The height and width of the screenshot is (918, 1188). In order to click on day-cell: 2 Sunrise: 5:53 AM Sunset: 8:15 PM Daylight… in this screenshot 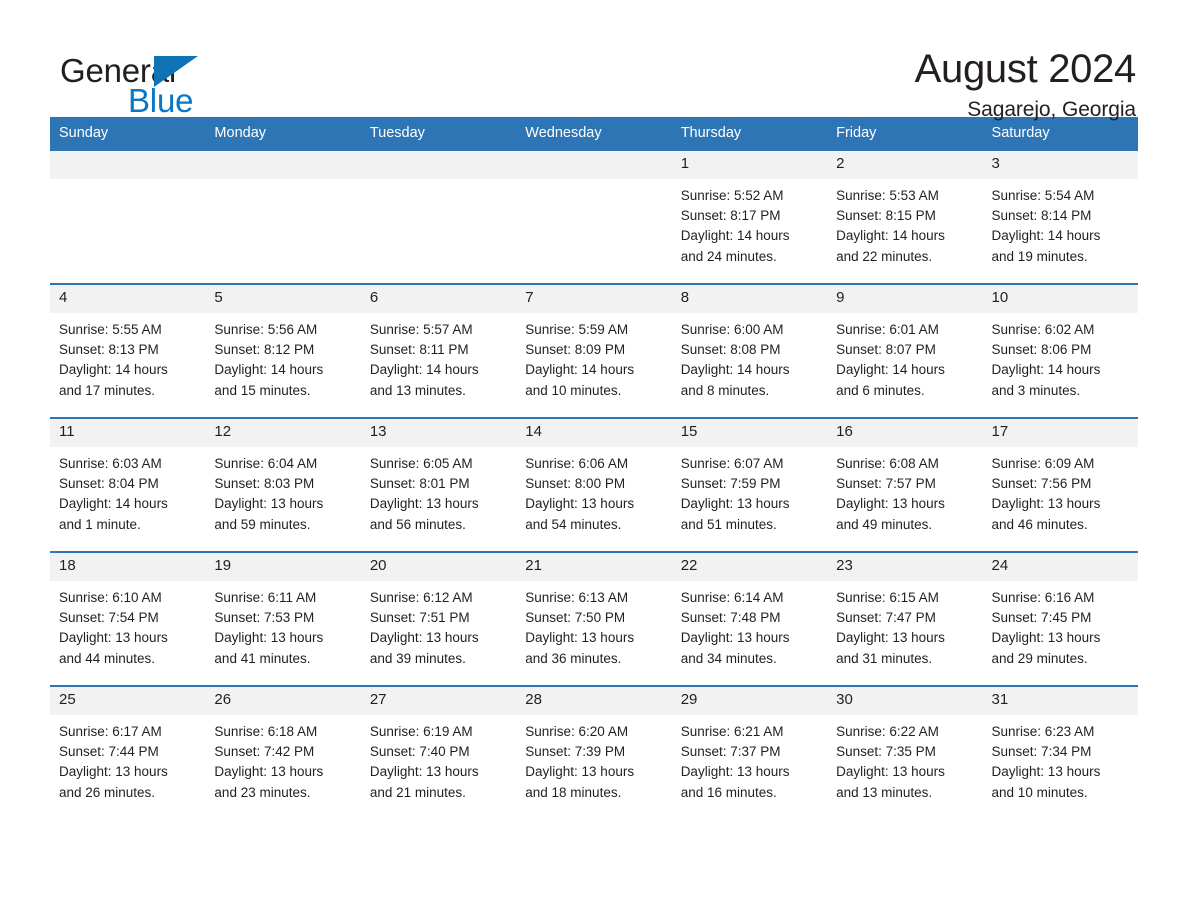, I will do `click(905, 216)`.